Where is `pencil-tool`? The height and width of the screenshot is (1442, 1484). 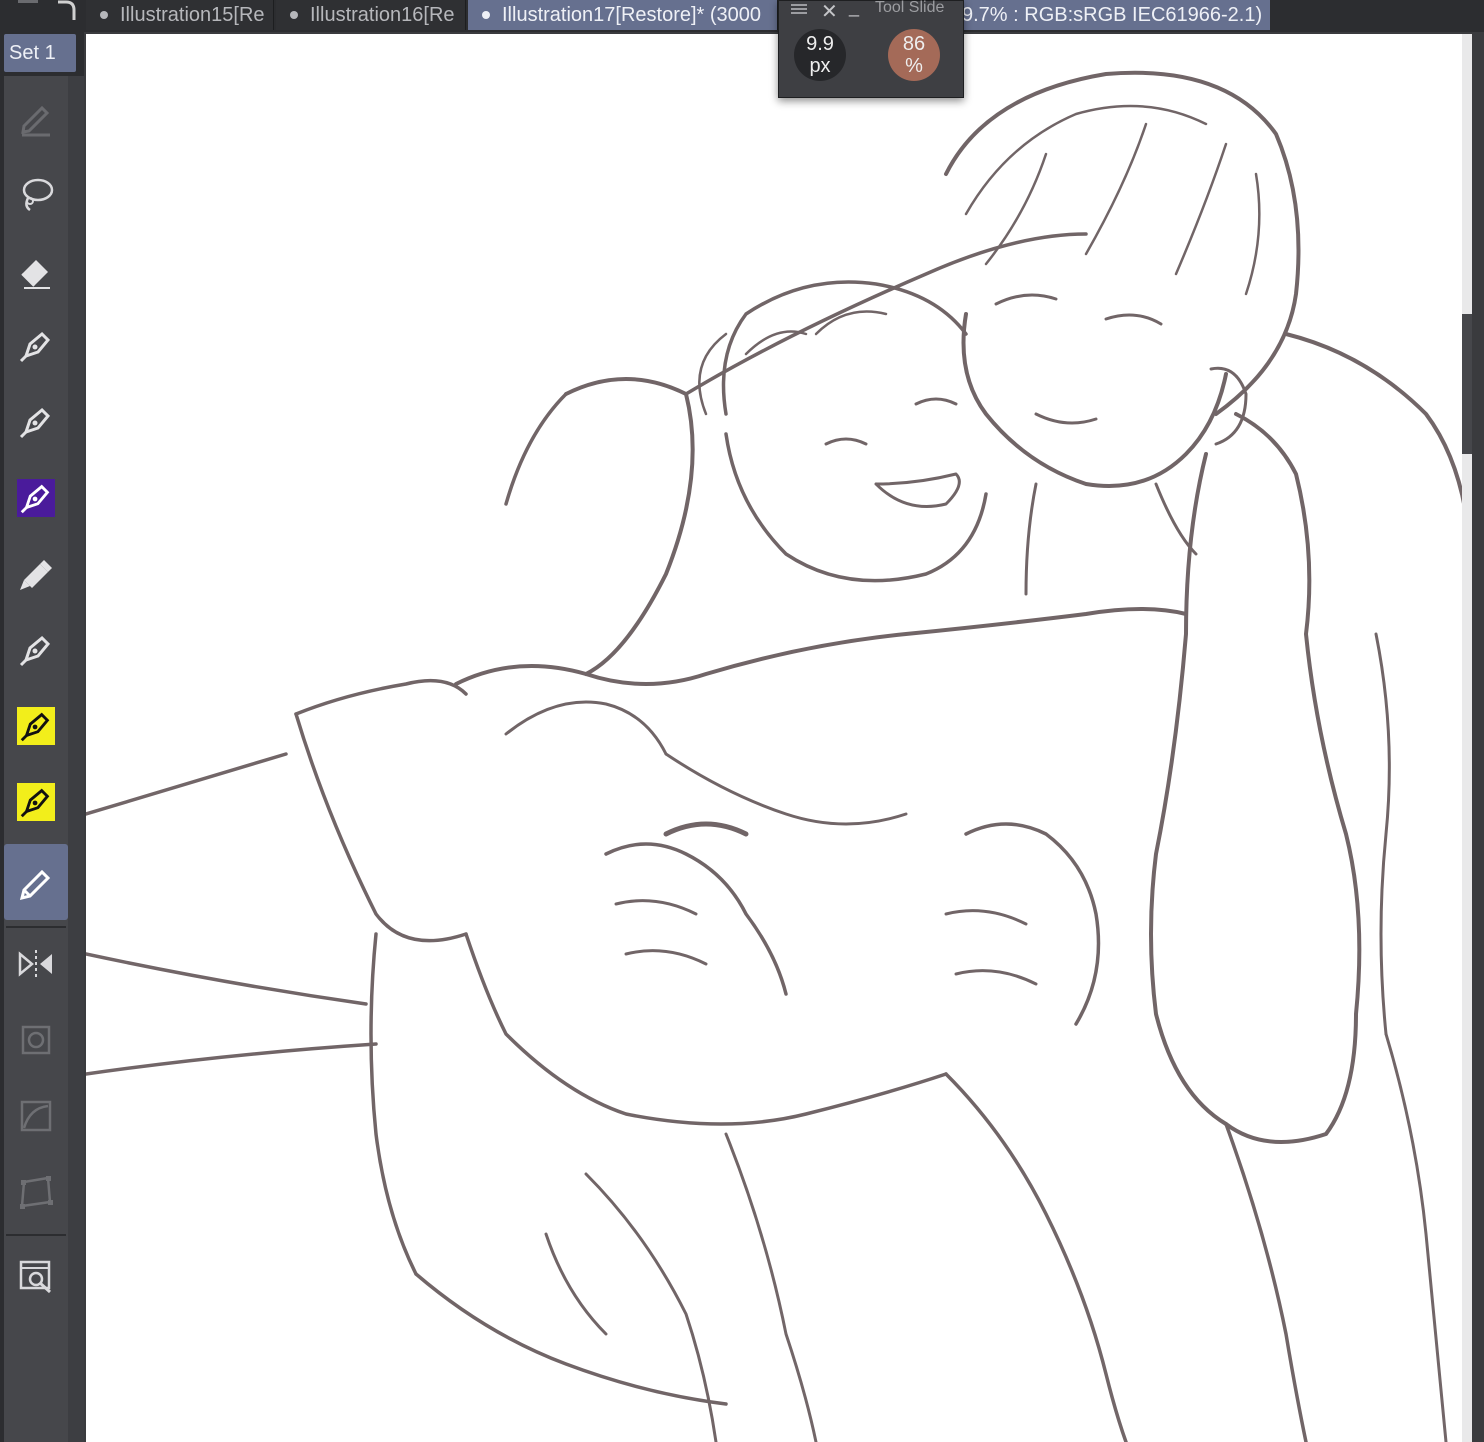
pencil-tool is located at coordinates (36, 118).